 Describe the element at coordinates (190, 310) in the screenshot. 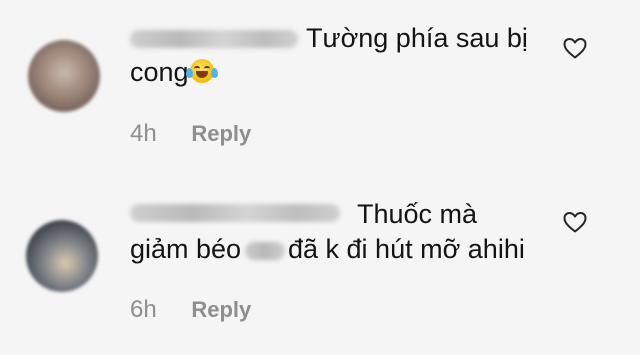

I see `comment-meta: 6h Reply` at that location.